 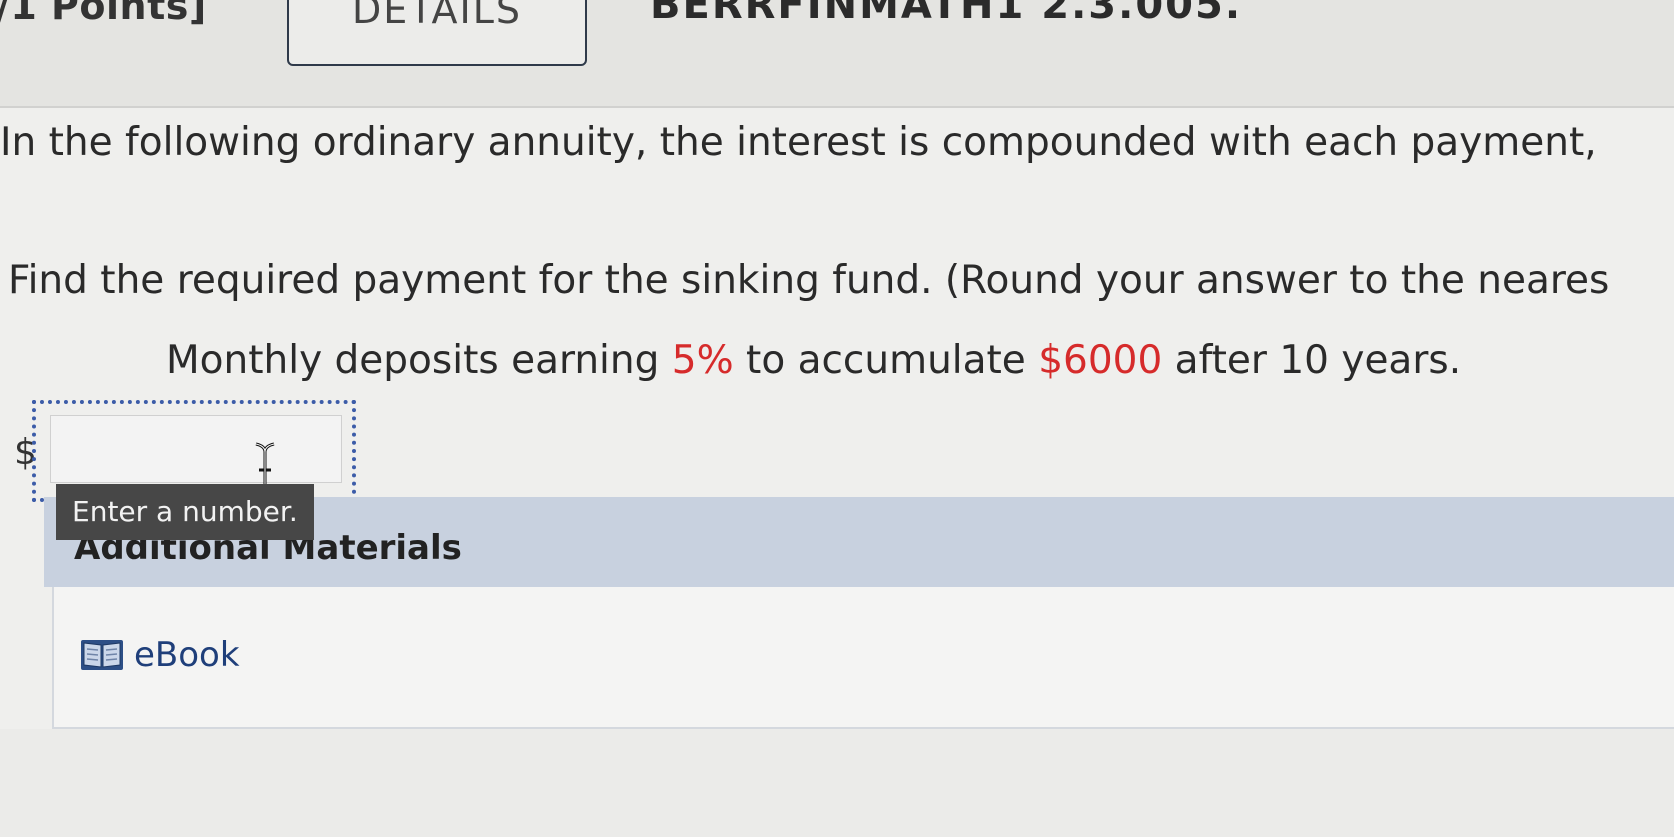 What do you see at coordinates (185, 512) in the screenshot?
I see `input-tooltip: Enter a number.` at bounding box center [185, 512].